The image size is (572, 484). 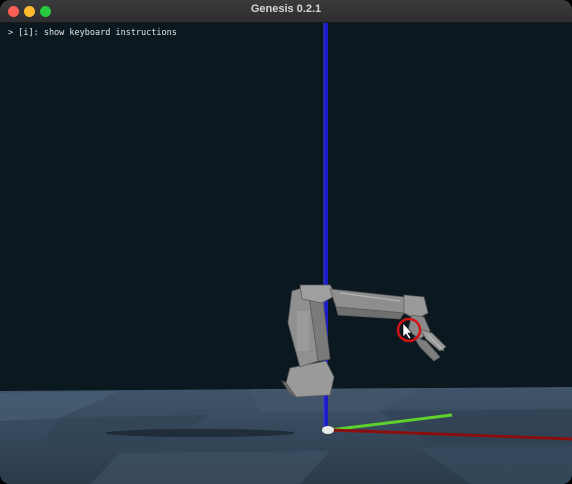 I want to click on title-bar: Genesis 0.2.1, so click(x=286, y=11).